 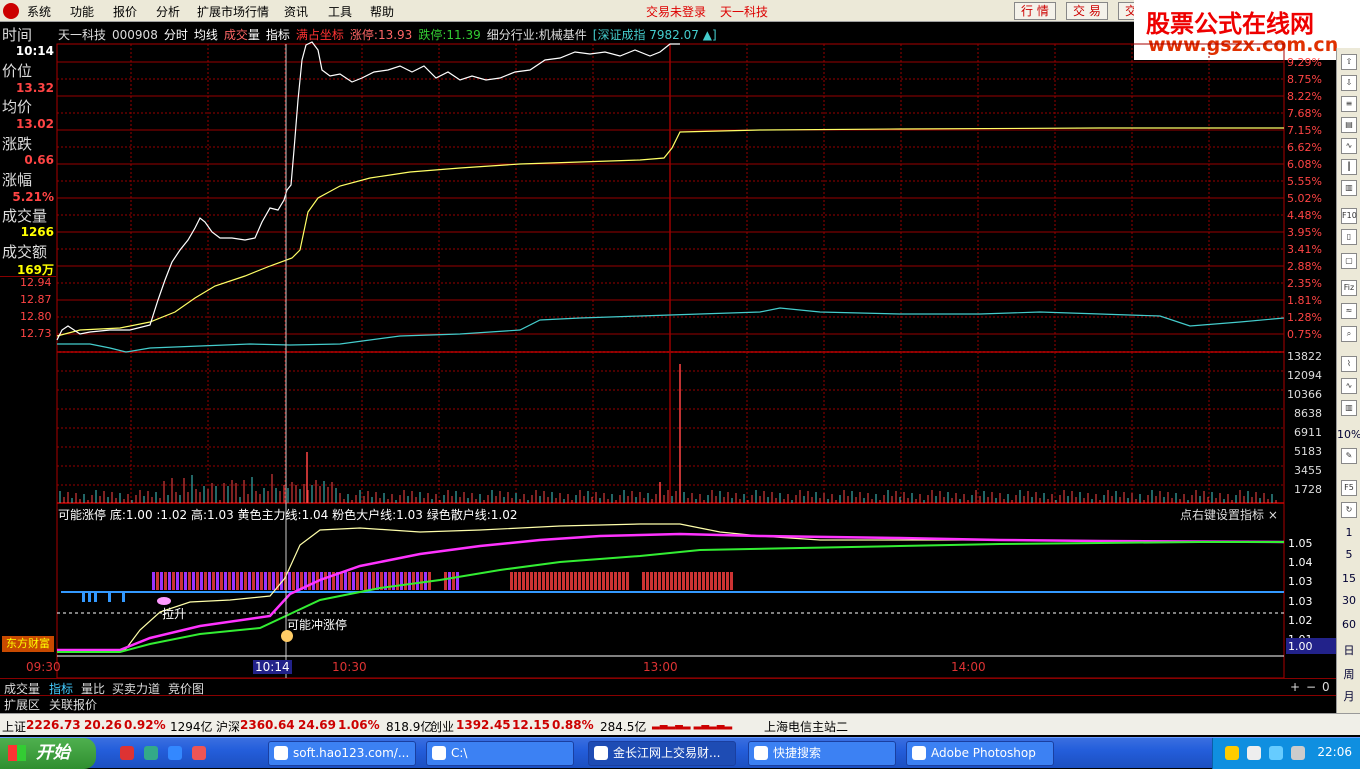 I want to click on period-30min: 30, so click(x=1348, y=600).